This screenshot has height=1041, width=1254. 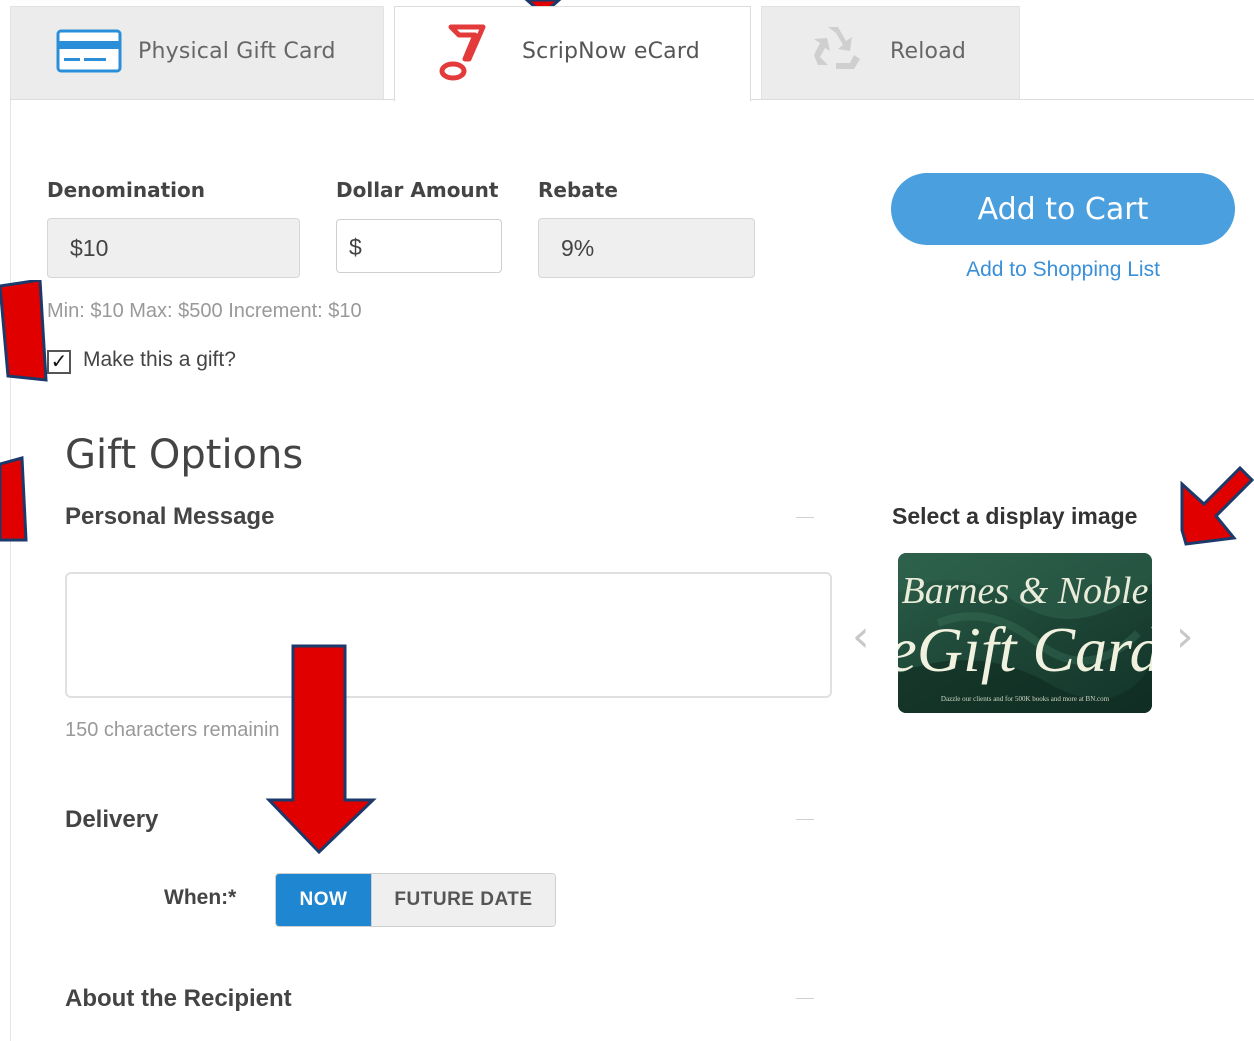 I want to click on annotation-arrow-left-lower, so click(x=14, y=499).